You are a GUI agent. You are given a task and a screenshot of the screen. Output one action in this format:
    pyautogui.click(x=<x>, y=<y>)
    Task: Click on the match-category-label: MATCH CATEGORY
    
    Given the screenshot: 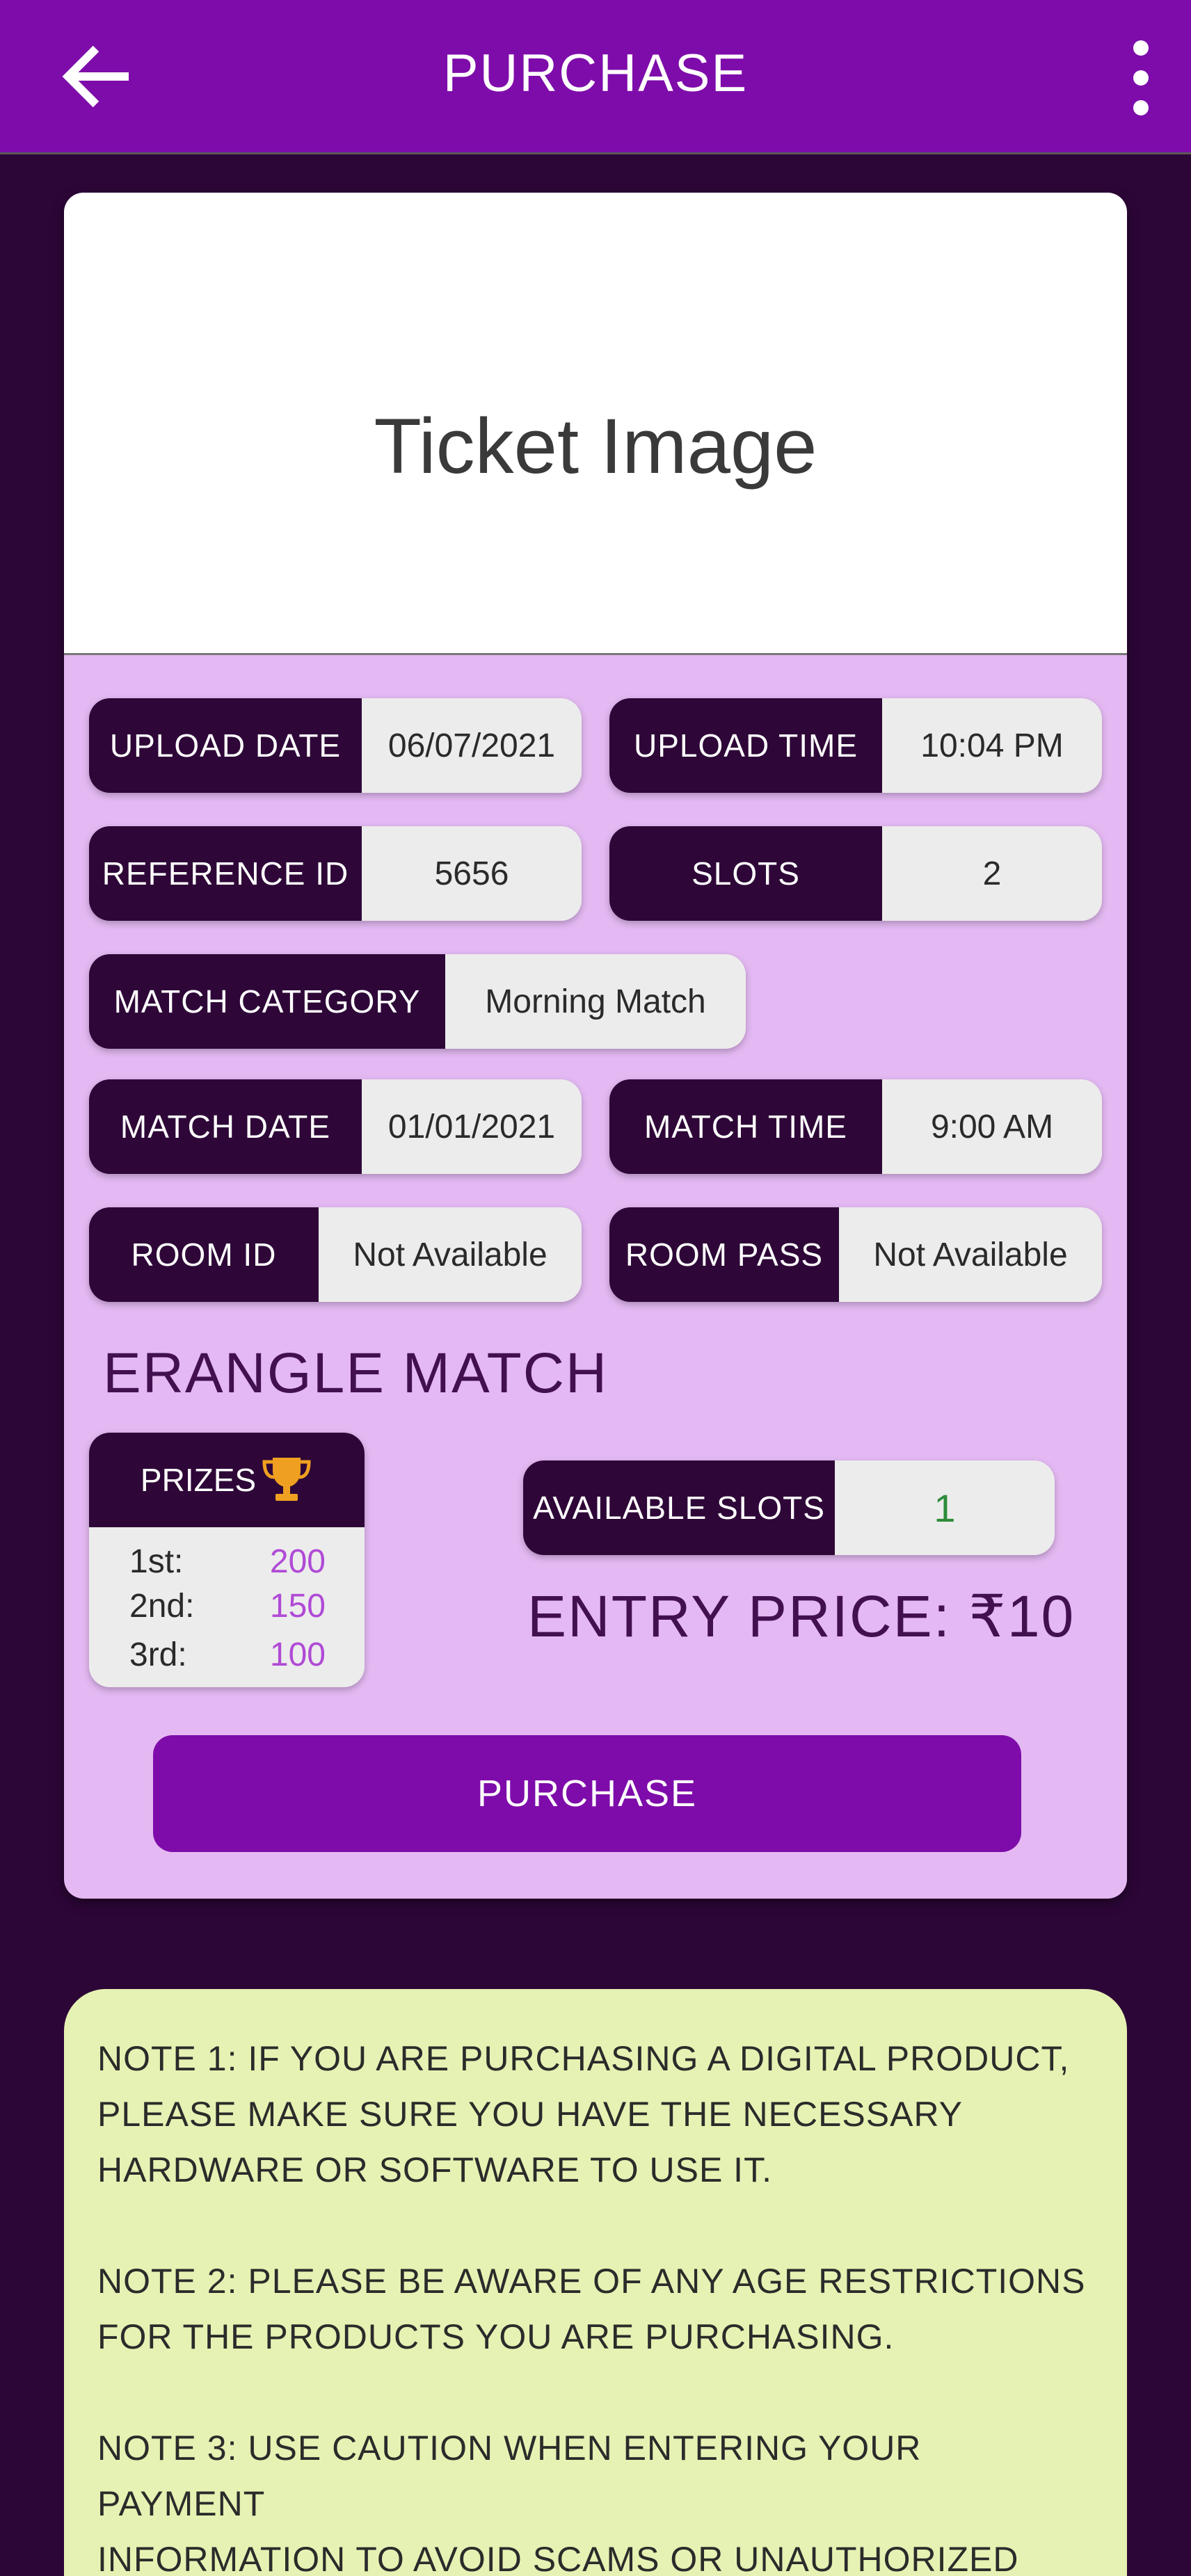 What is the action you would take?
    pyautogui.click(x=267, y=1002)
    